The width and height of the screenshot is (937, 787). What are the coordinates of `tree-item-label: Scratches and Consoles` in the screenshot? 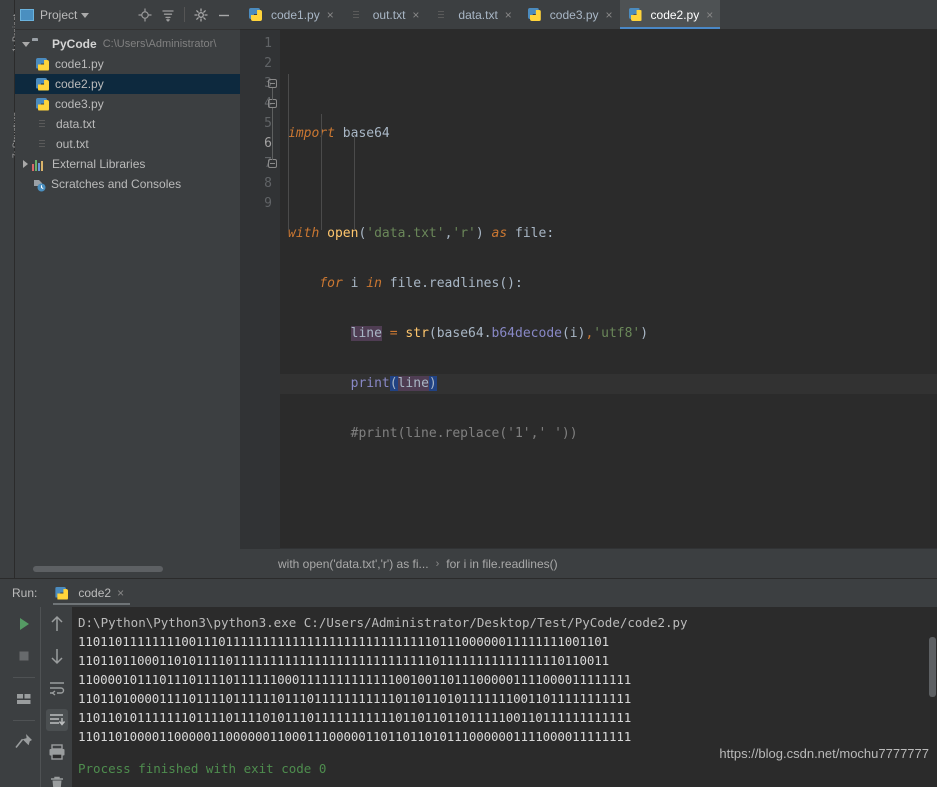 It's located at (116, 184).